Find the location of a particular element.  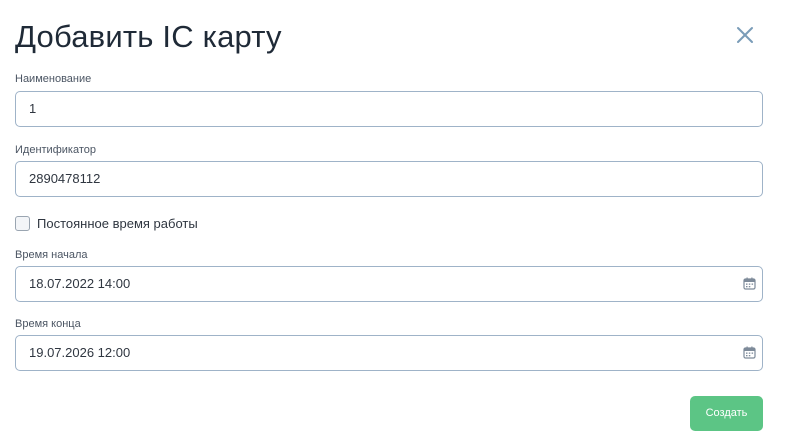

identifier-input: 2890478112 is located at coordinates (389, 179).